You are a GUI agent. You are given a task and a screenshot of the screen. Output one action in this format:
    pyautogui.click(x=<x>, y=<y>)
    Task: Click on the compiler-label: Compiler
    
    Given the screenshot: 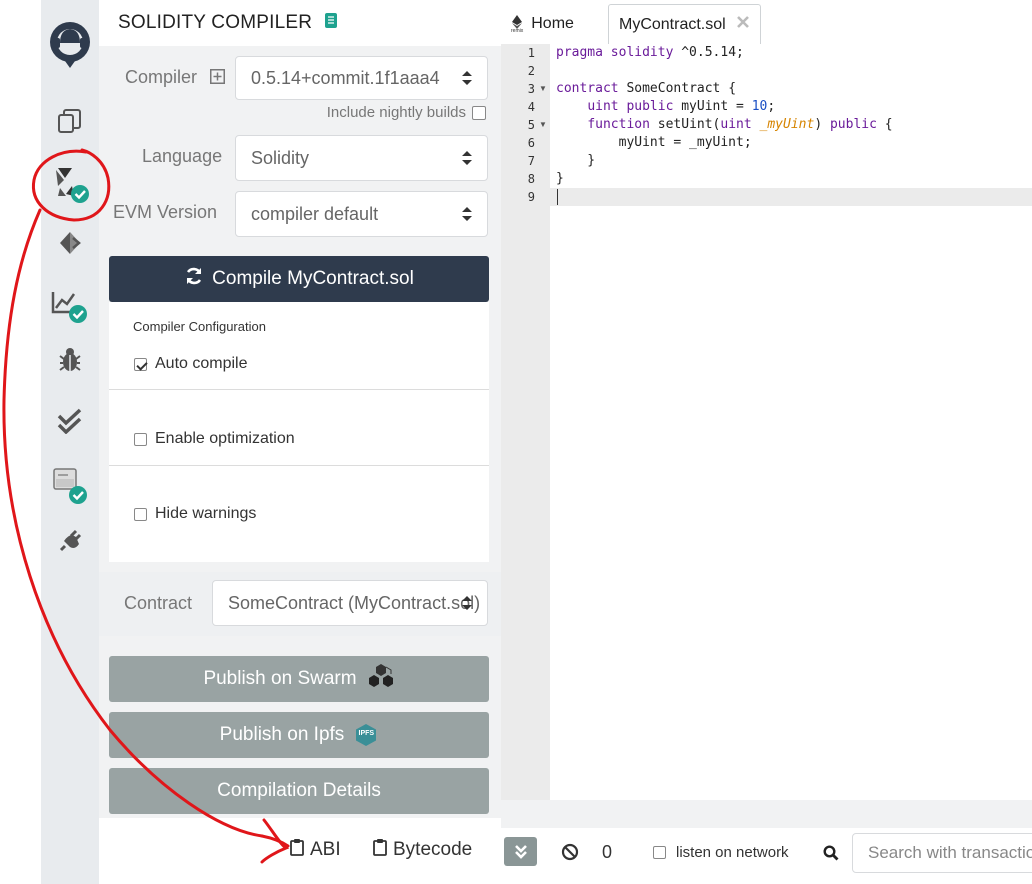 What is the action you would take?
    pyautogui.click(x=161, y=77)
    